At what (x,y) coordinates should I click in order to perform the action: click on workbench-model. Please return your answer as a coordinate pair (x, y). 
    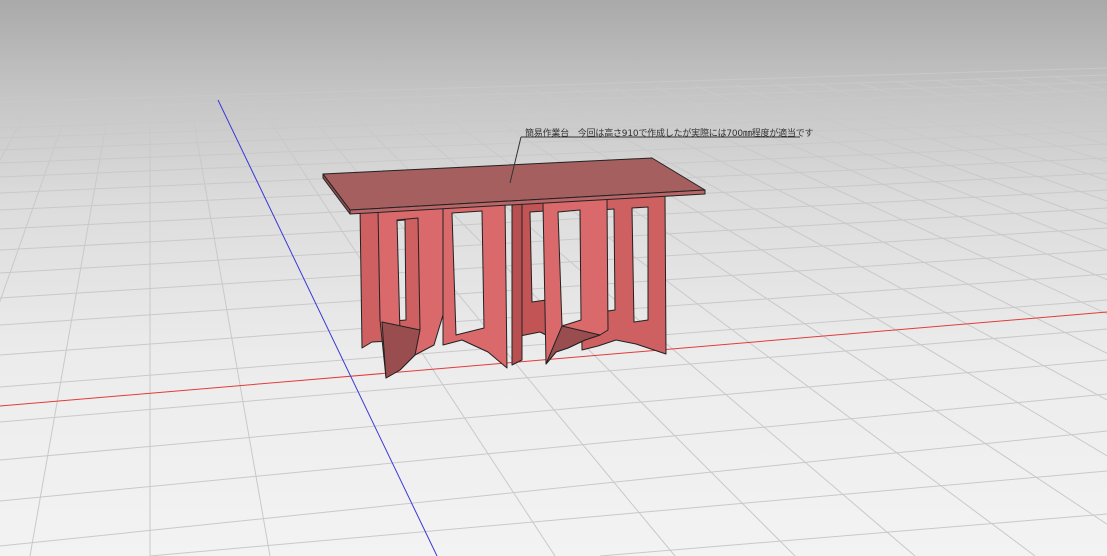
    Looking at the image, I should click on (514, 268).